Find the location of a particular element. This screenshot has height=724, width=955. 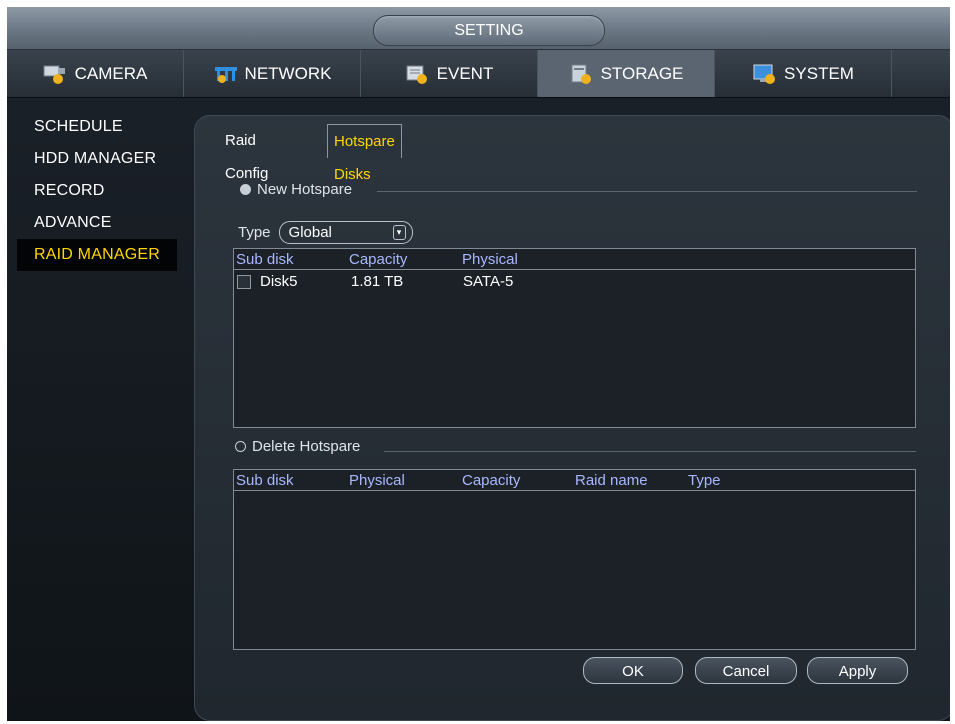

type-select-value: Global is located at coordinates (310, 232).